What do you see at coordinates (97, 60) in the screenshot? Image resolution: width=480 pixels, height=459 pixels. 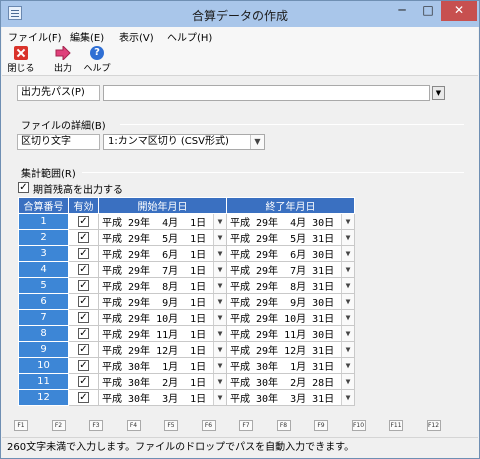 I see `help-tool-button: ? ヘルプ` at bounding box center [97, 60].